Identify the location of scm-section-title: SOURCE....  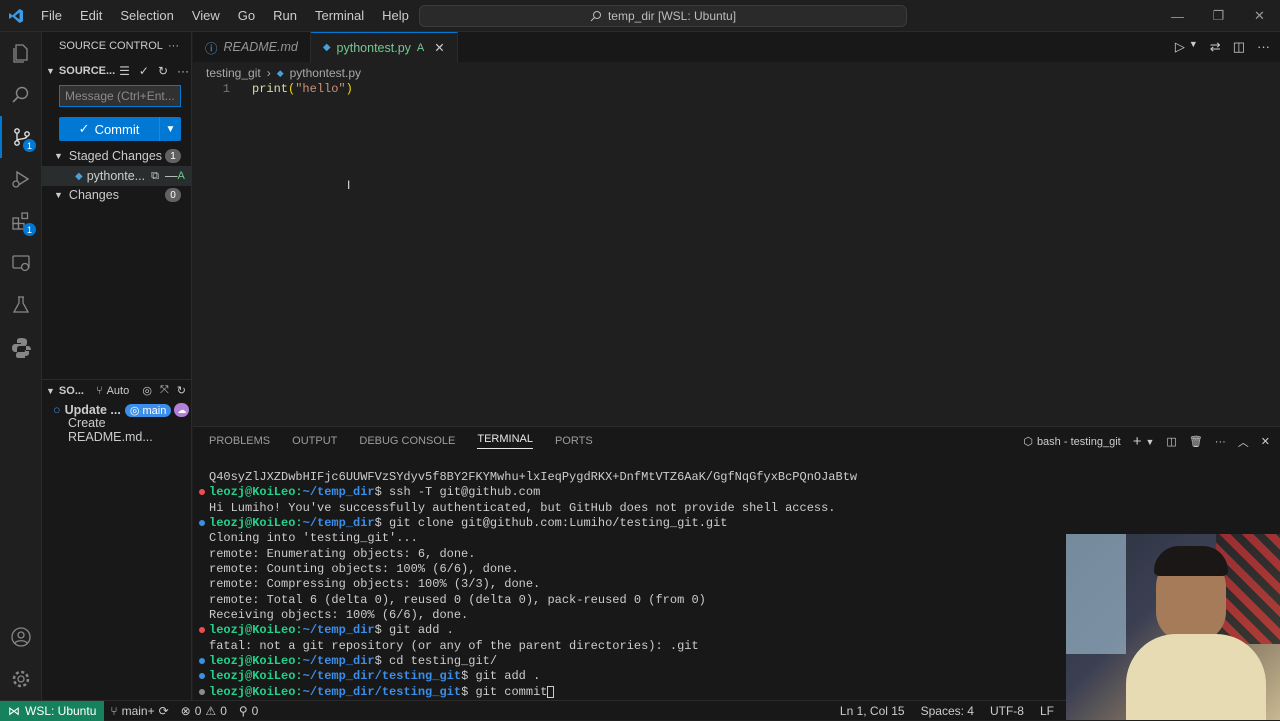
(87, 71).